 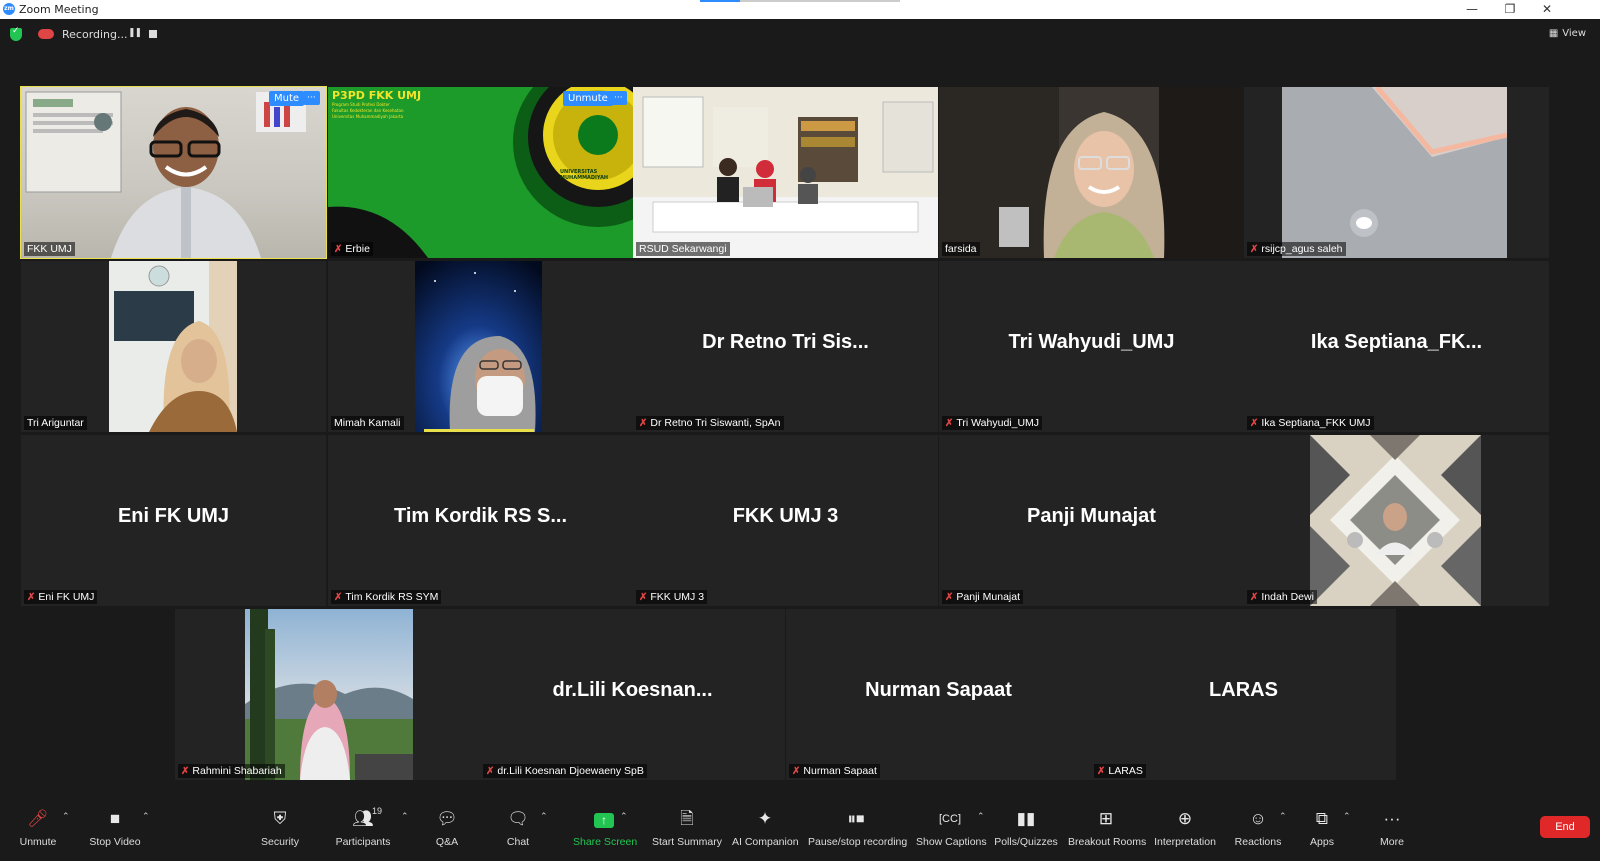 I want to click on ai-companion-button: ✦ AI Companion, so click(x=765, y=828).